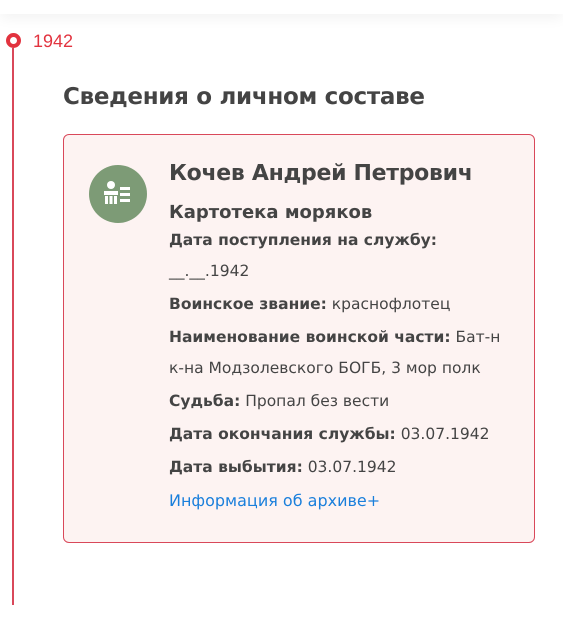 This screenshot has height=639, width=563. I want to click on timeline-dot, so click(13, 40).